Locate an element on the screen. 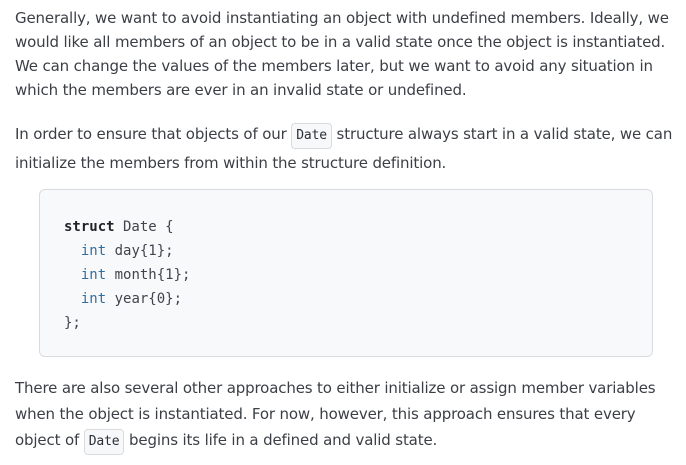 The image size is (686, 465). code-type-int-day: int is located at coordinates (93, 251).